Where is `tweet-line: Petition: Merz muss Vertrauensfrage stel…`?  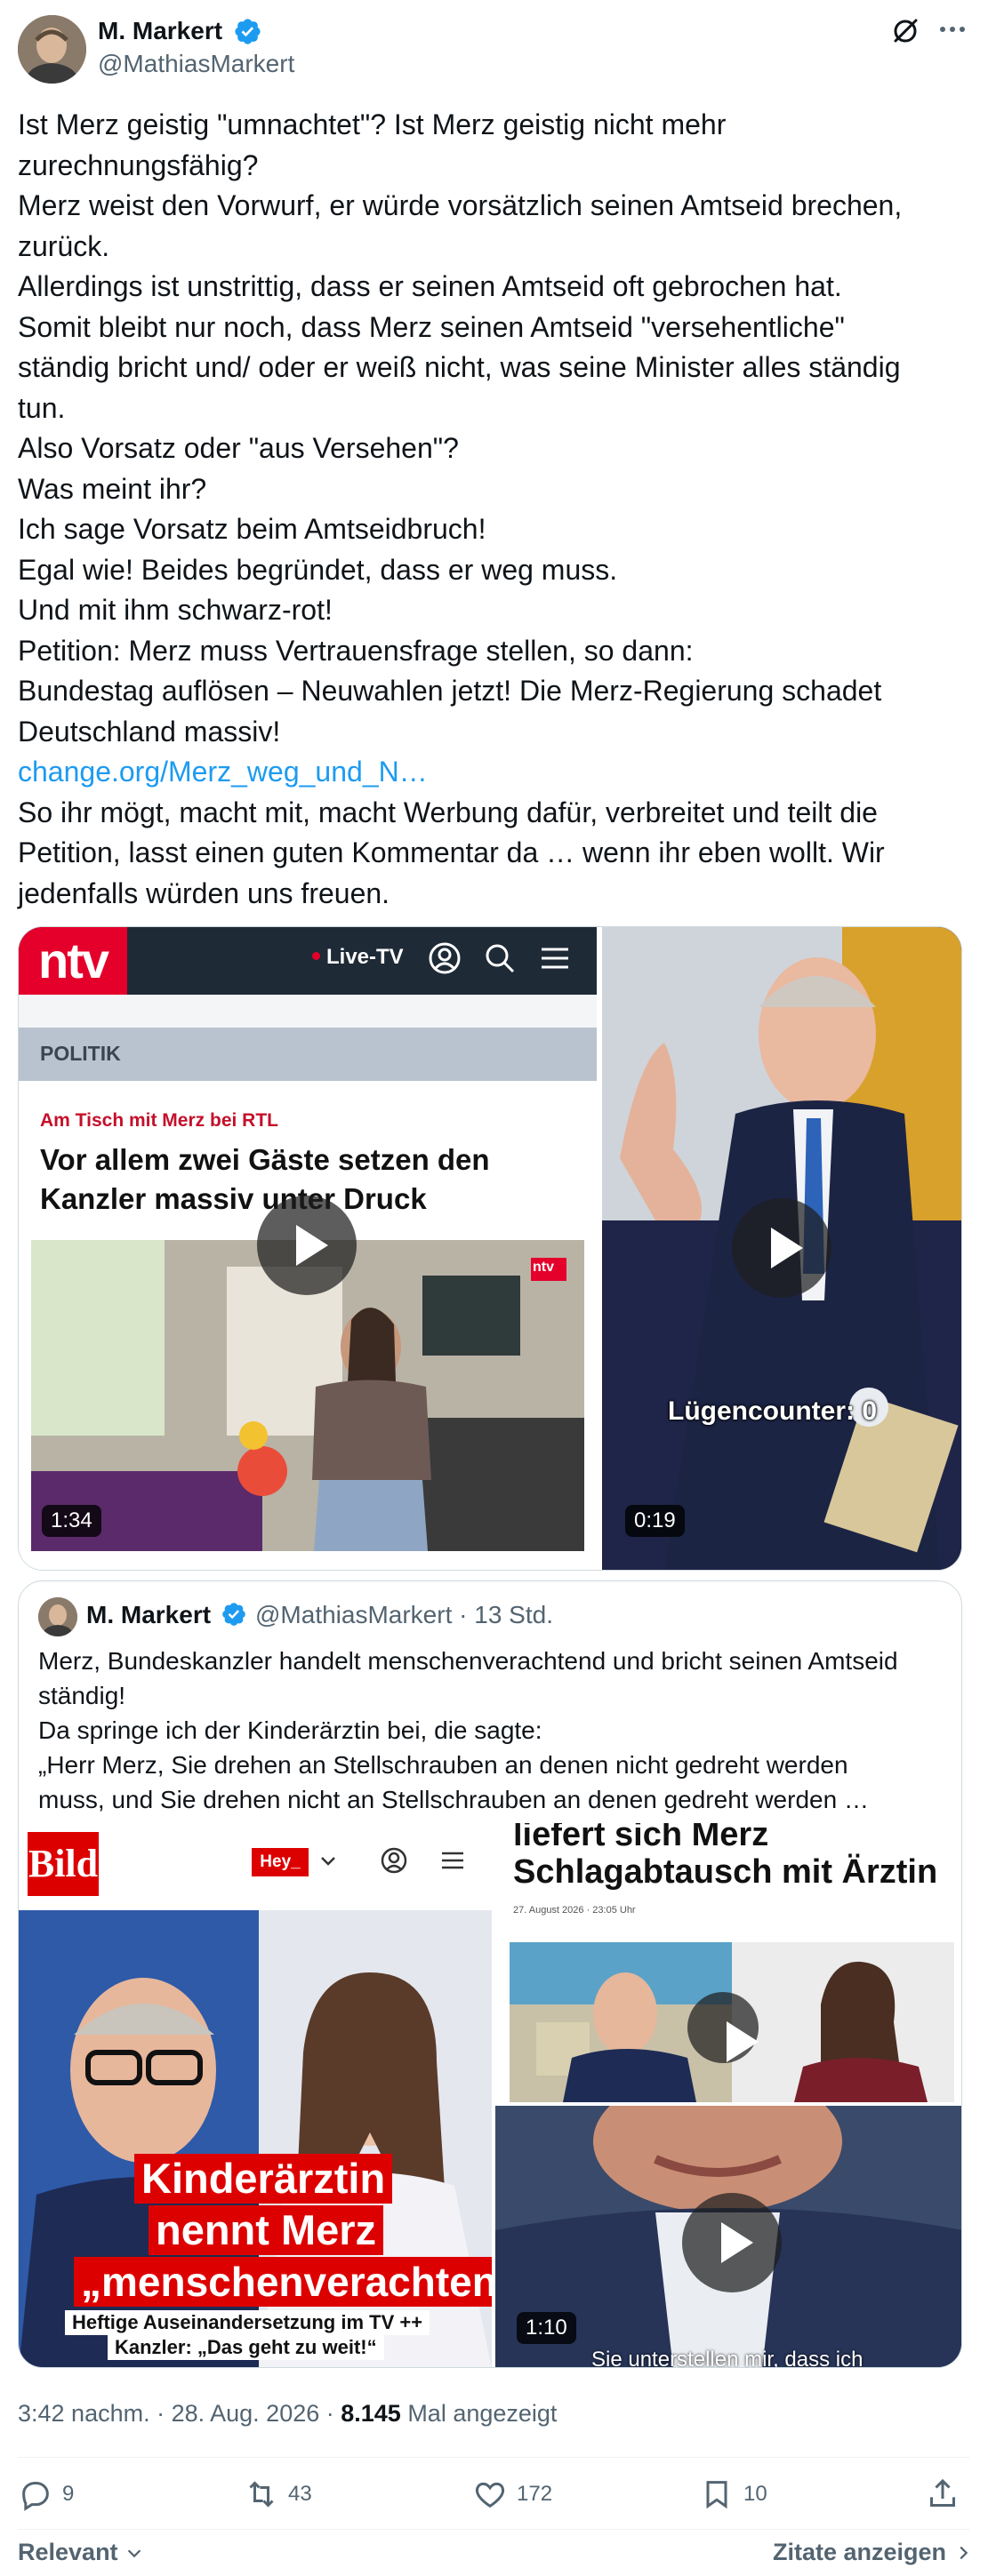 tweet-line: Petition: Merz muss Vertrauensfrage stel… is located at coordinates (356, 650).